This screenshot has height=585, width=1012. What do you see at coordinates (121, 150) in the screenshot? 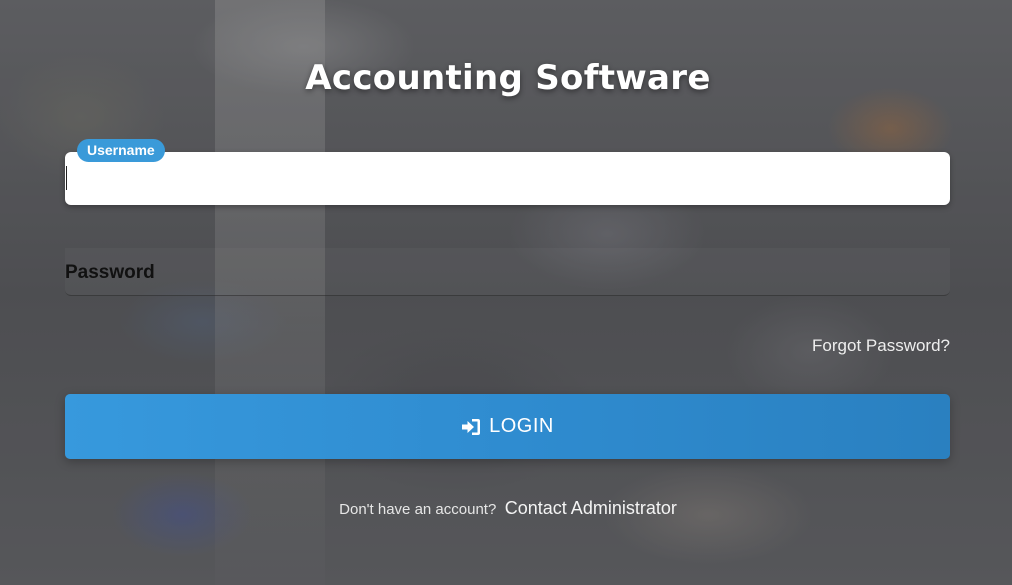
I see `username-label: Username` at bounding box center [121, 150].